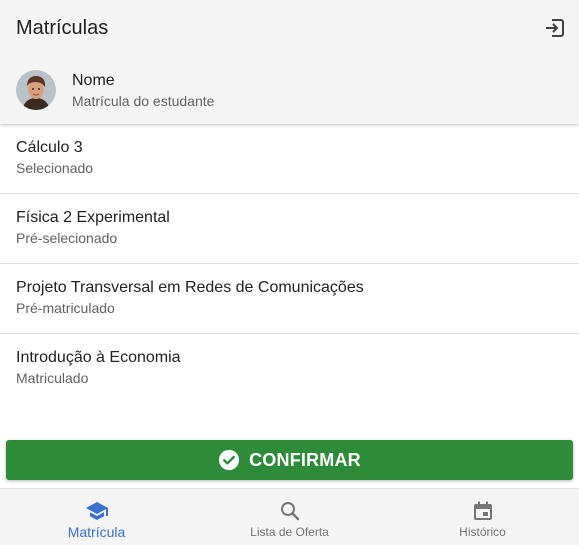 The height and width of the screenshot is (545, 579). I want to click on nav-label: Histórico, so click(482, 532).